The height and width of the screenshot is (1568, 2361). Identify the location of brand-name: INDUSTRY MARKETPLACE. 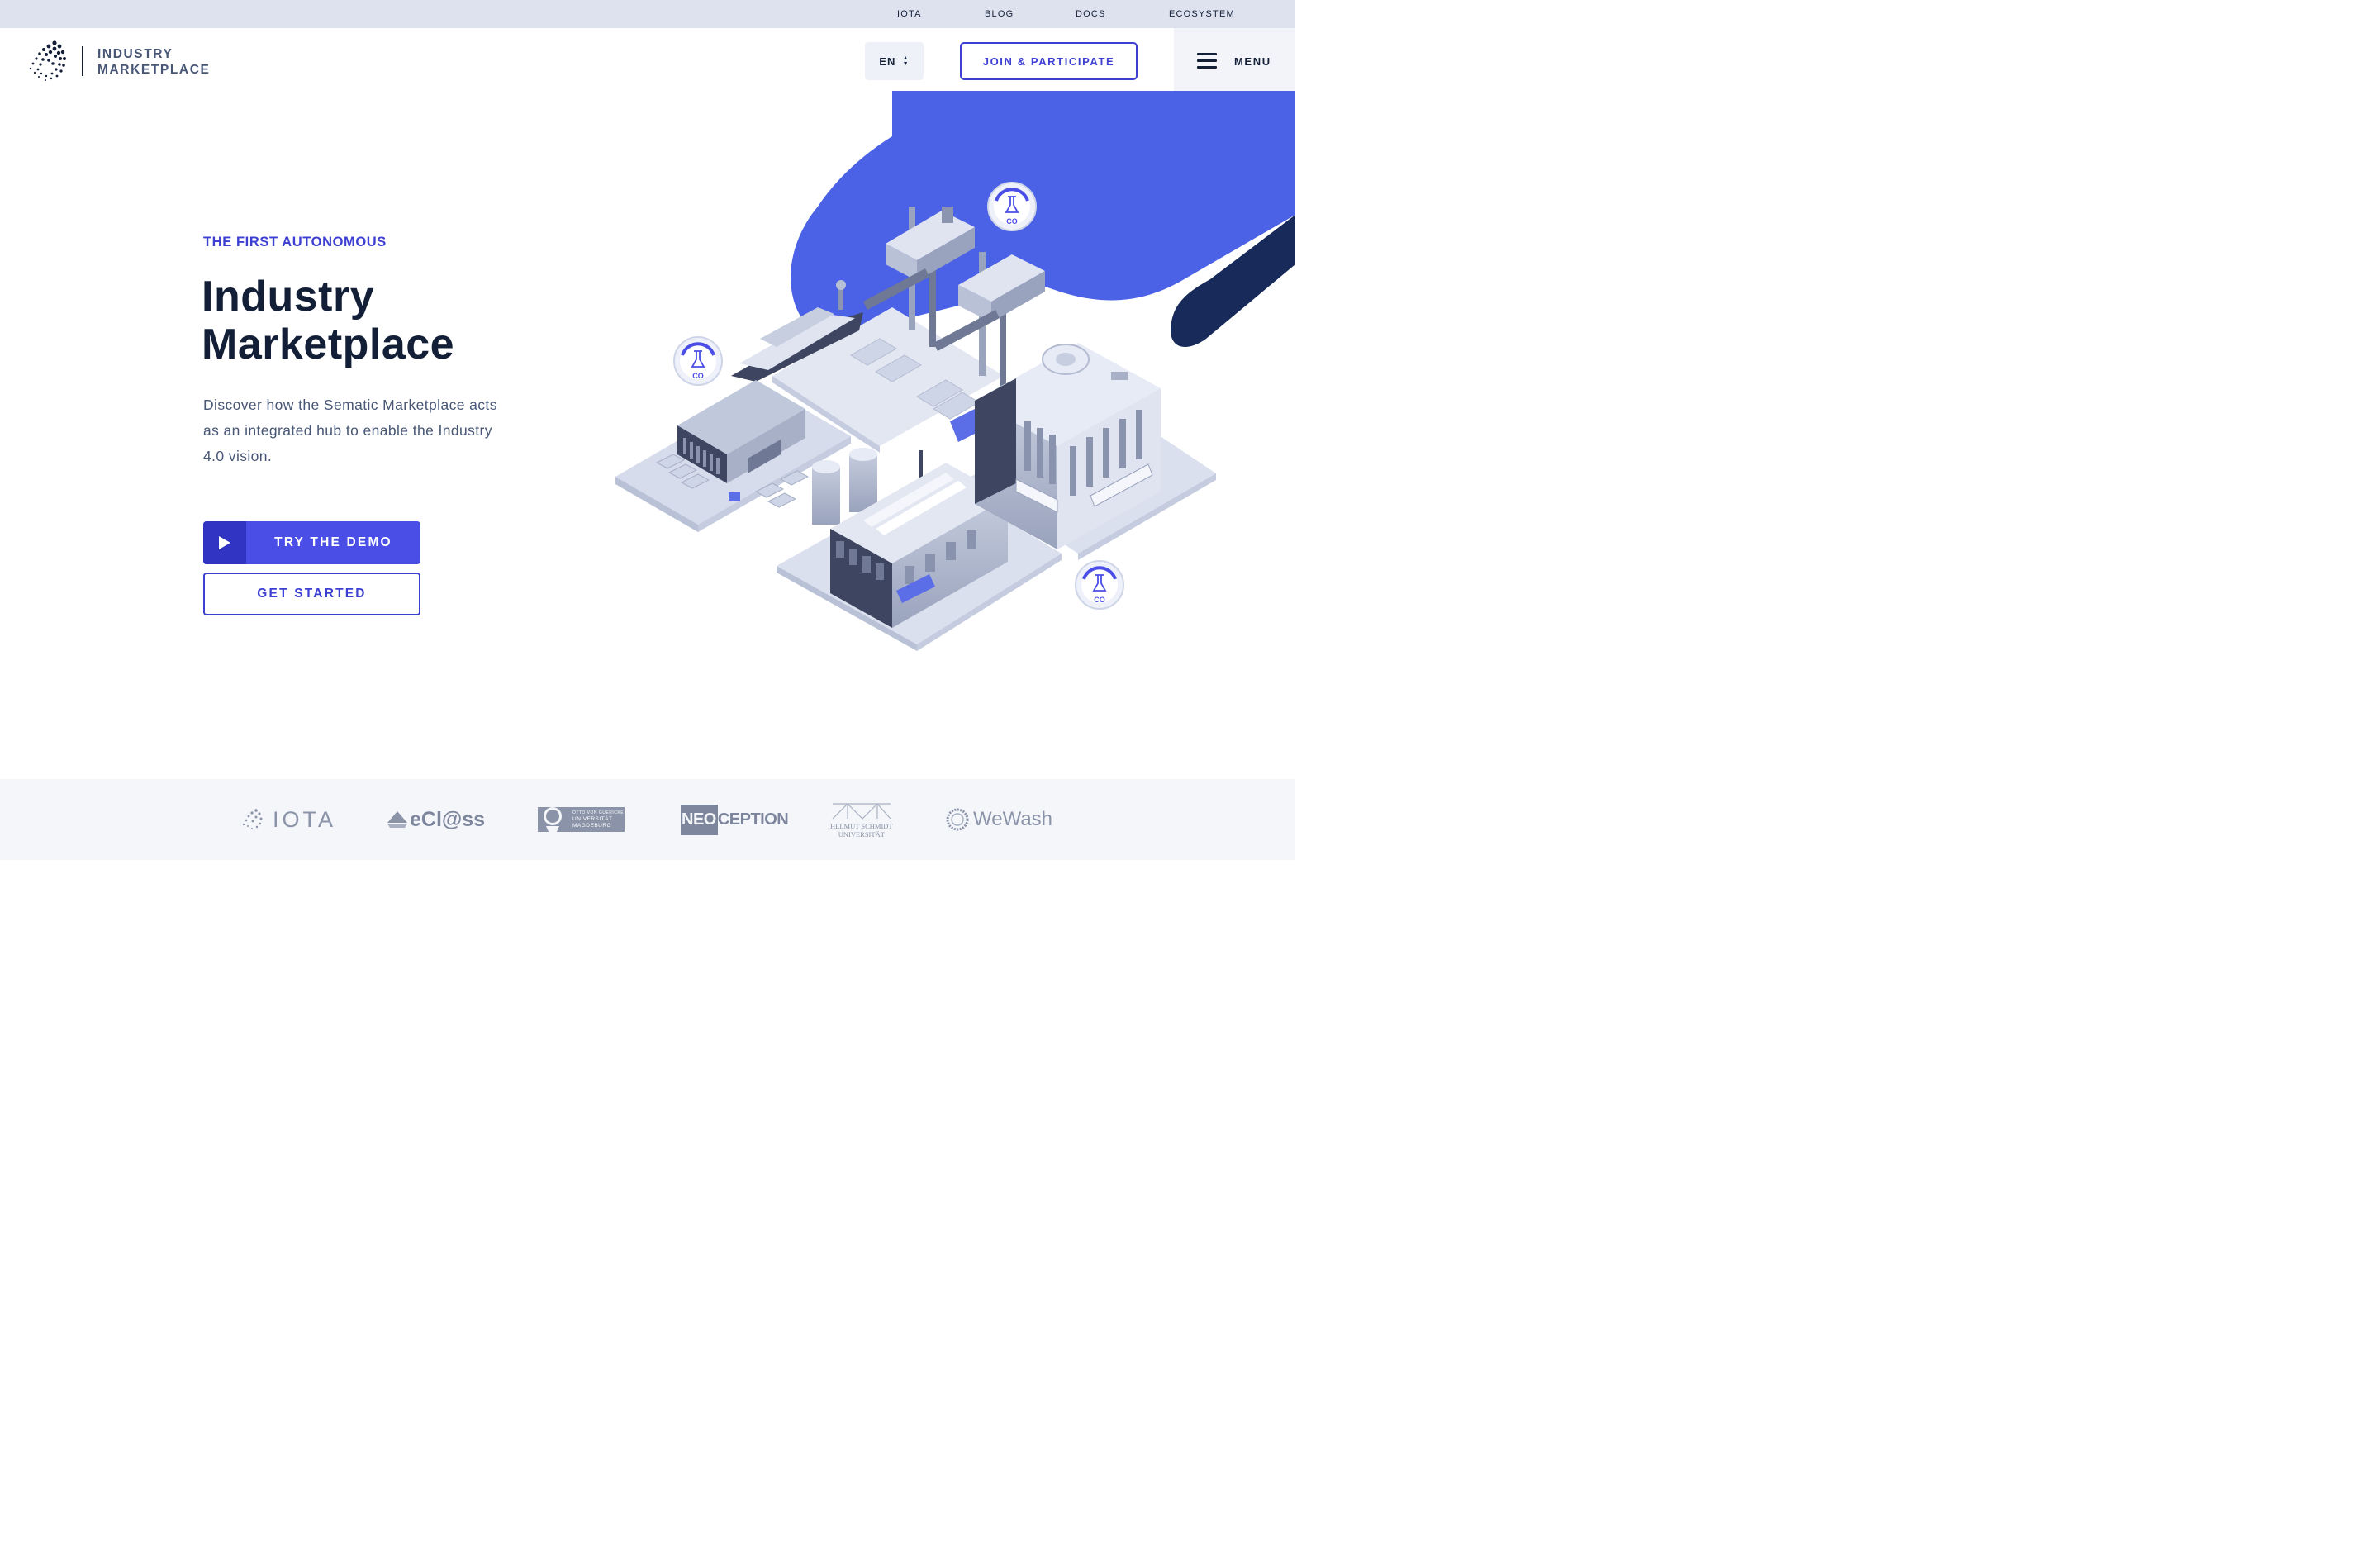
(153, 62).